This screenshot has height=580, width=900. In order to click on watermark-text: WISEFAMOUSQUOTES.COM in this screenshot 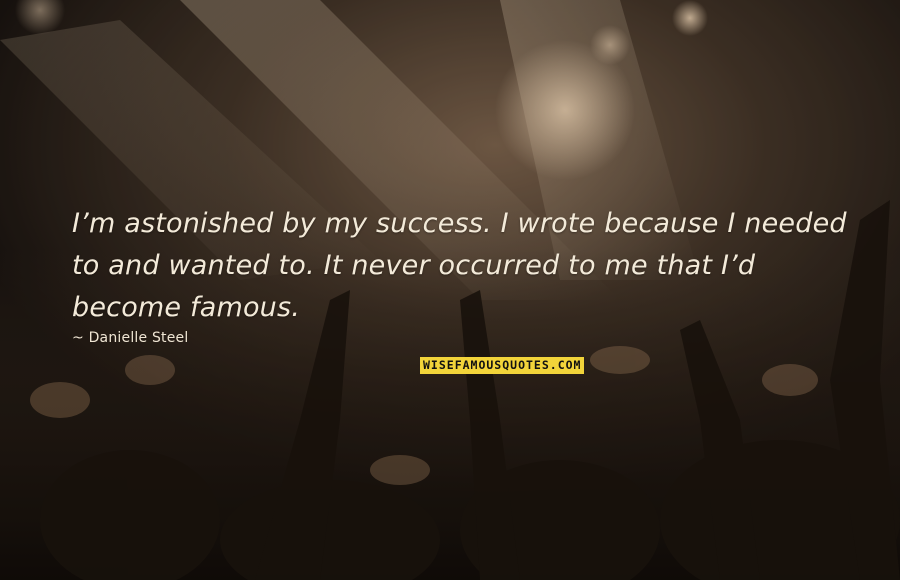, I will do `click(502, 365)`.